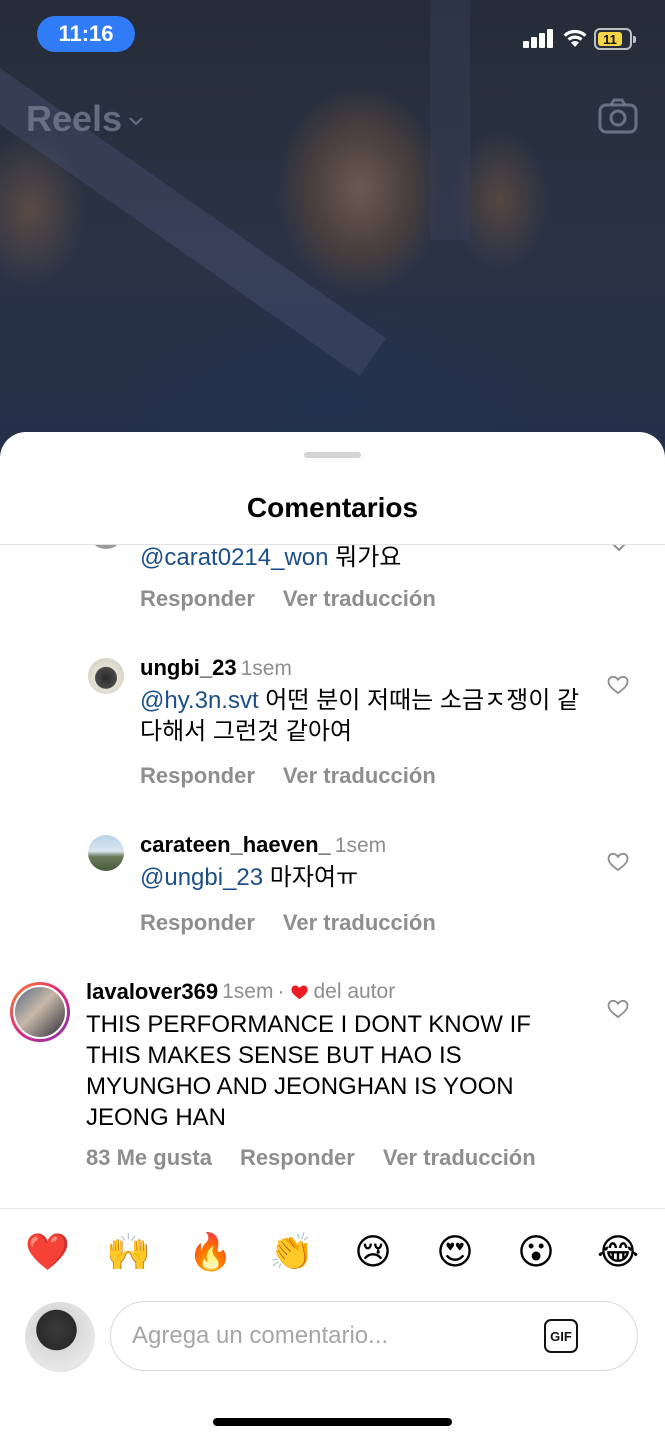  I want to click on camera-icon, so click(618, 116).